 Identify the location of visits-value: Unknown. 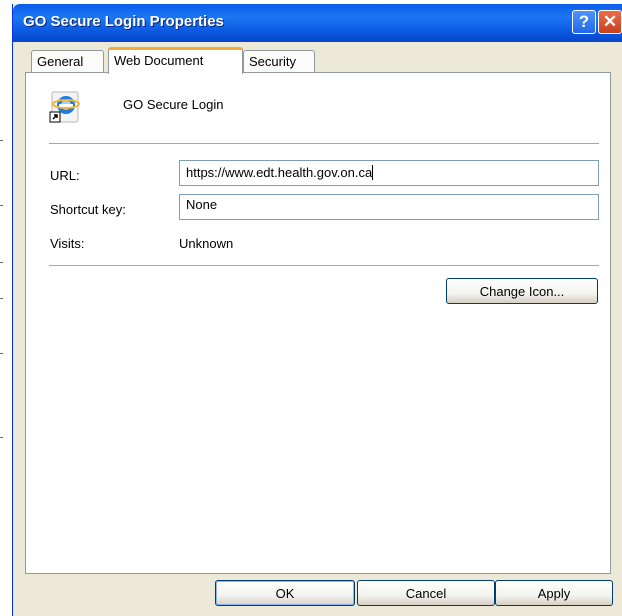
(206, 243).